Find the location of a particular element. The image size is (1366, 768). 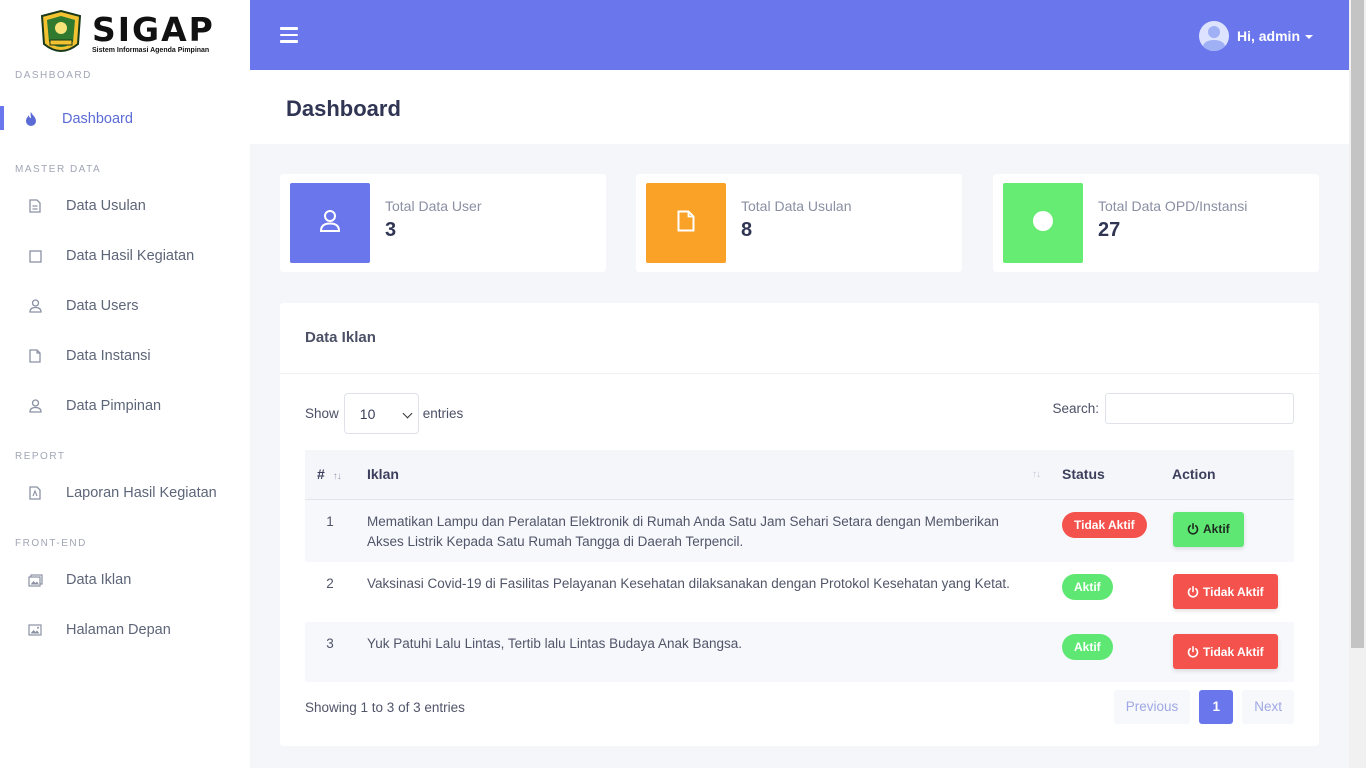

nav-header-report: REPORT is located at coordinates (40, 456).